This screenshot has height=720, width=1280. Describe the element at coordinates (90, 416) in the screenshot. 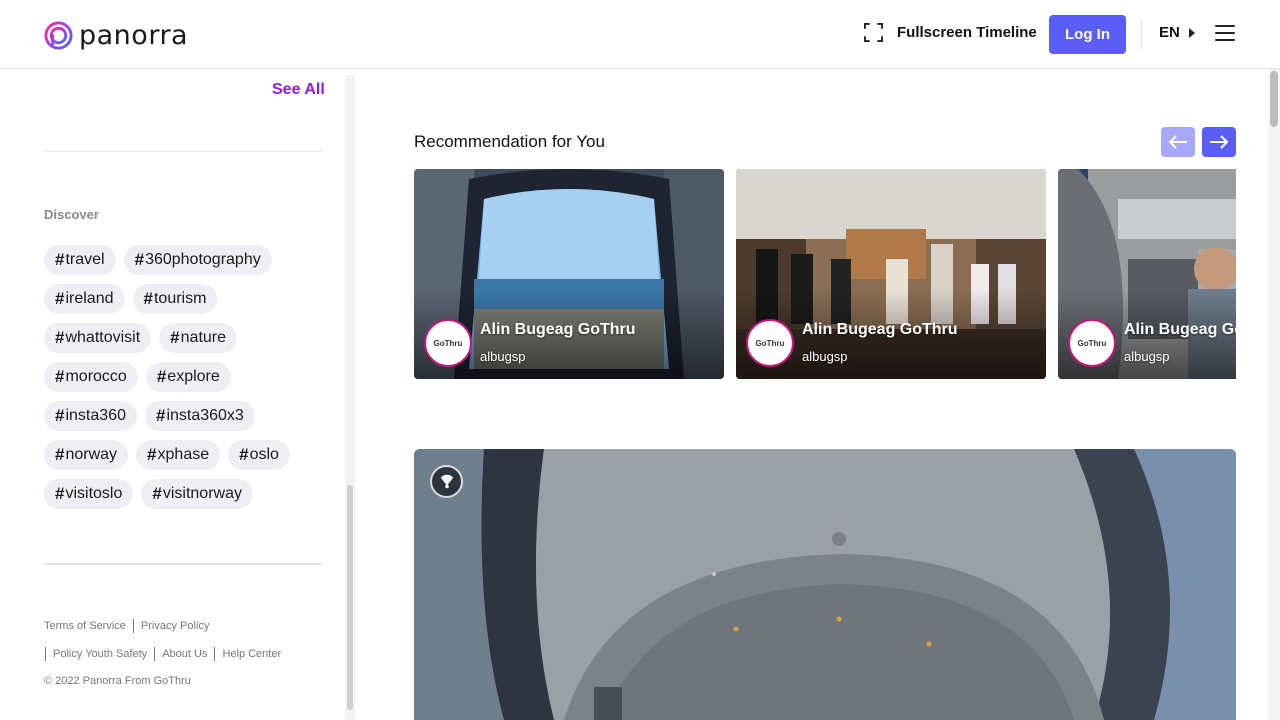

I see `hashtag-chip: # insta360` at that location.